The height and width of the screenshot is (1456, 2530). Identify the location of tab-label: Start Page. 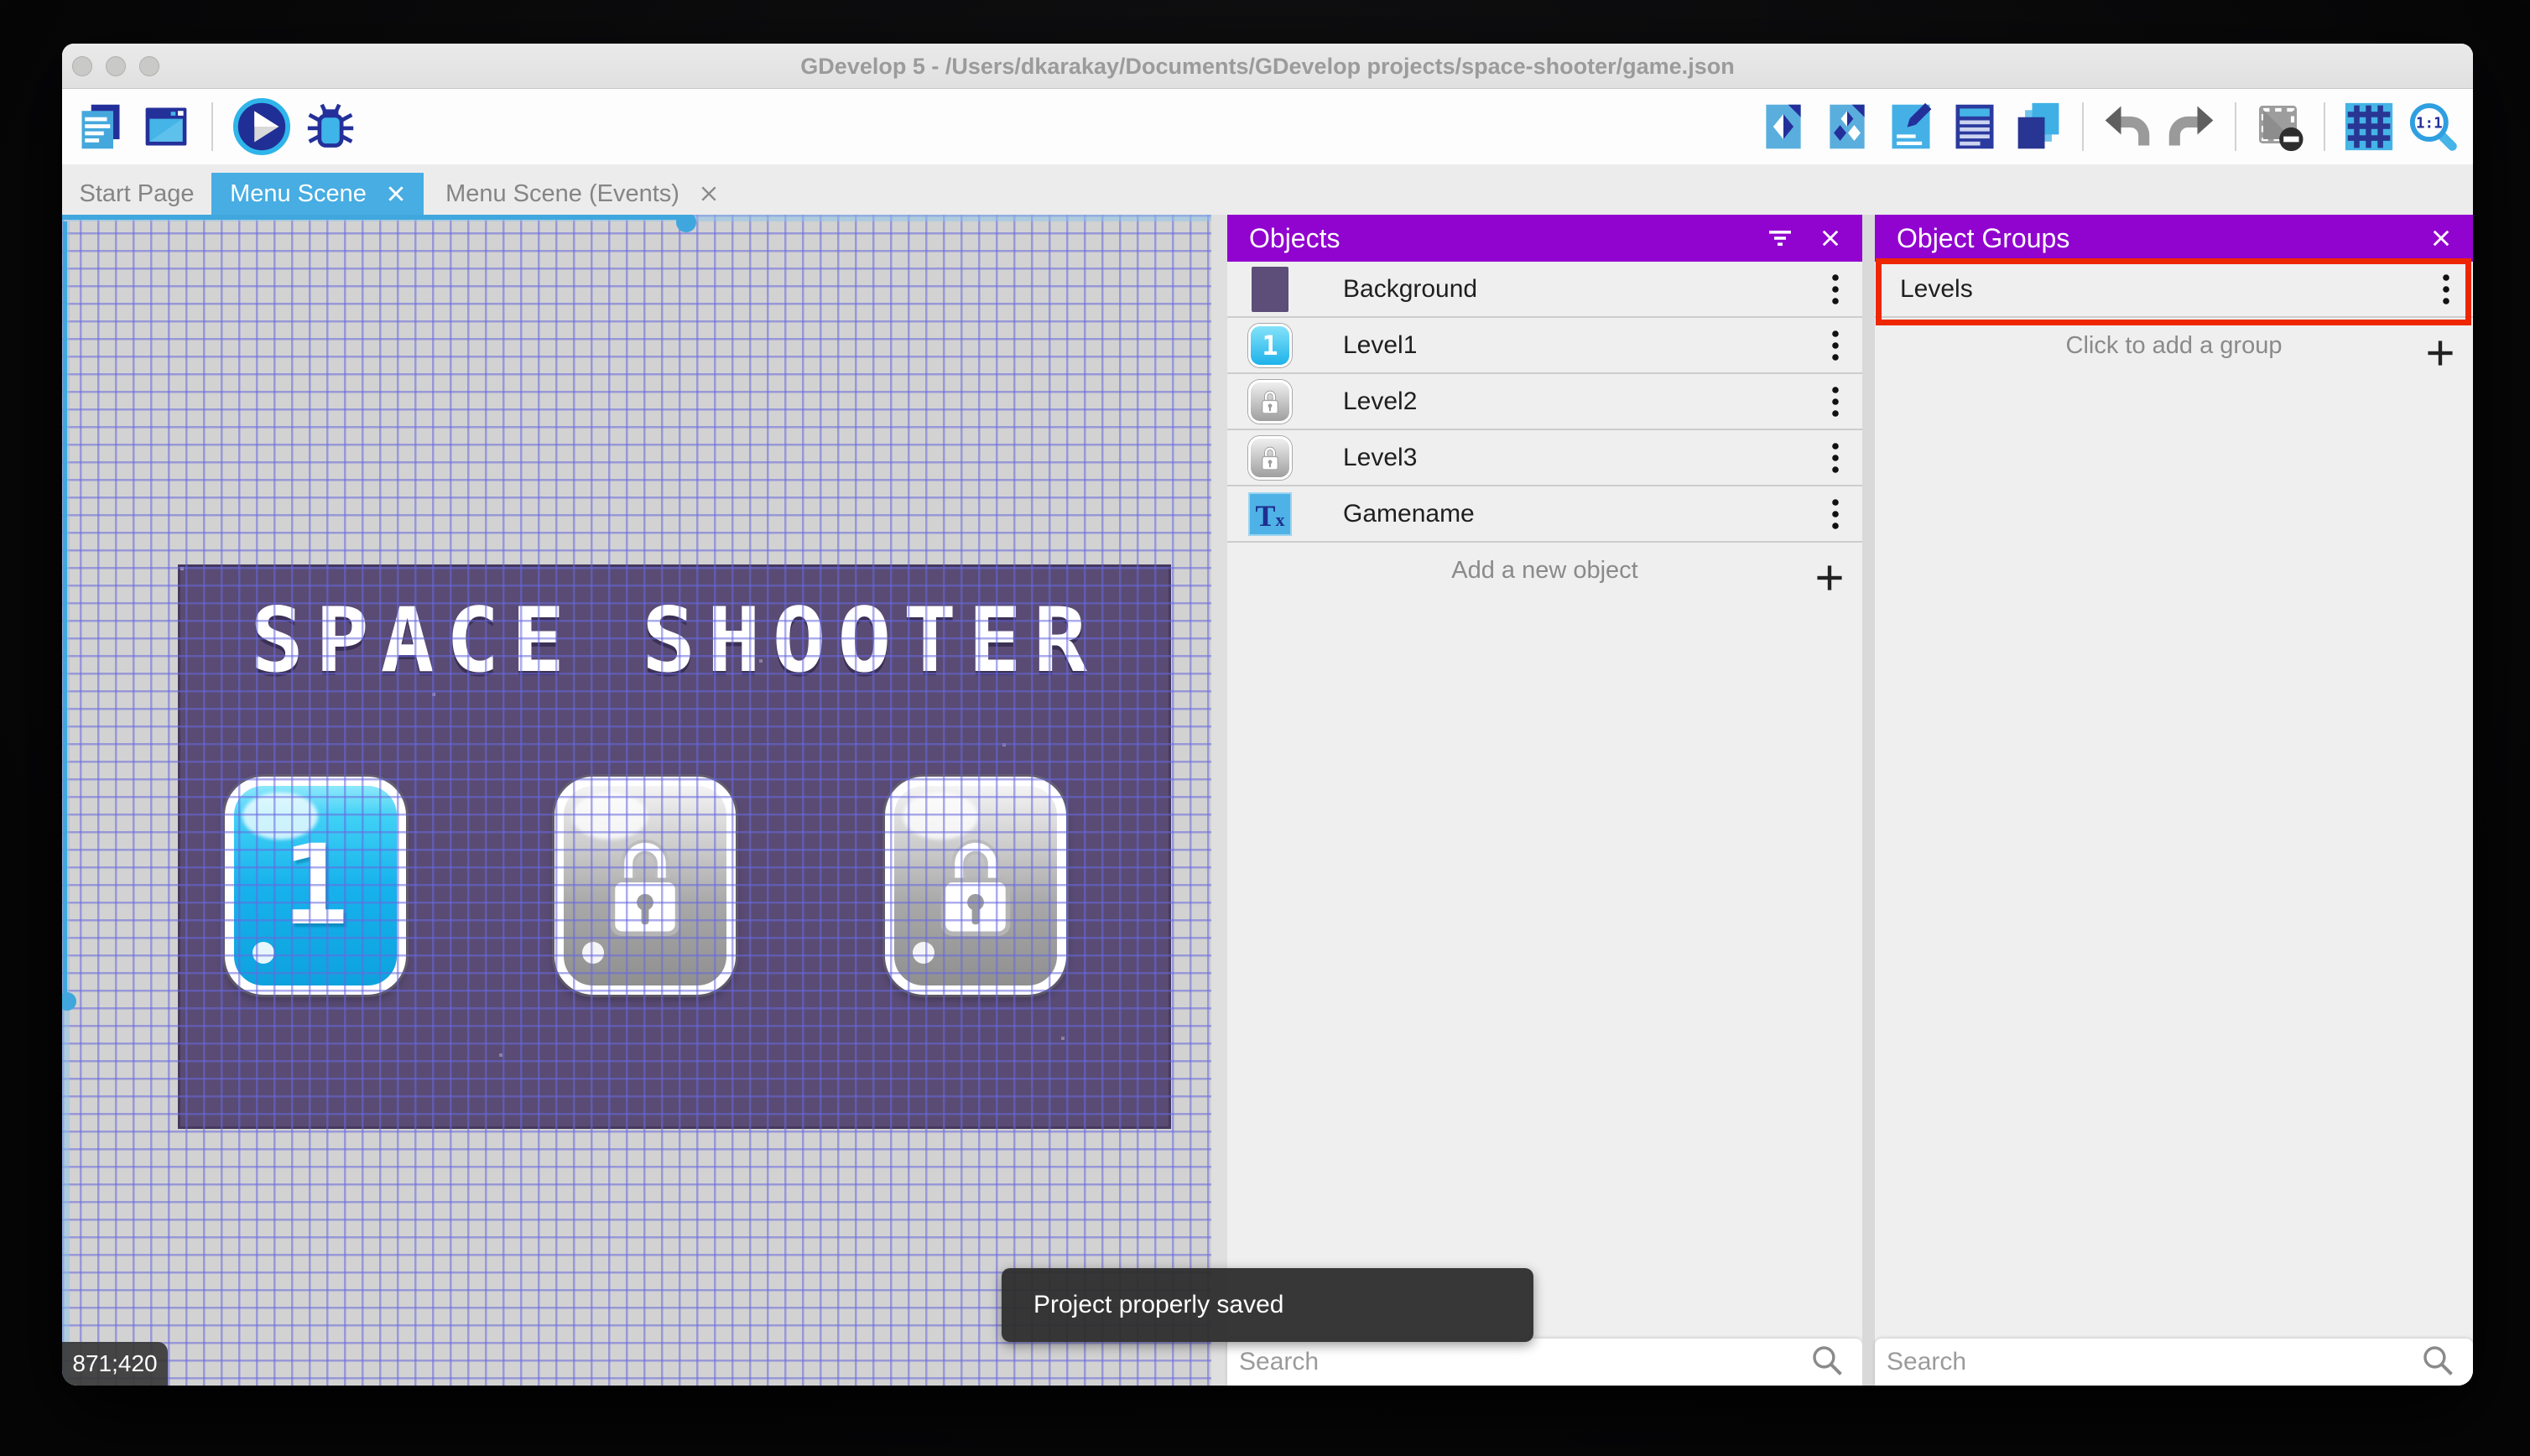
(137, 193).